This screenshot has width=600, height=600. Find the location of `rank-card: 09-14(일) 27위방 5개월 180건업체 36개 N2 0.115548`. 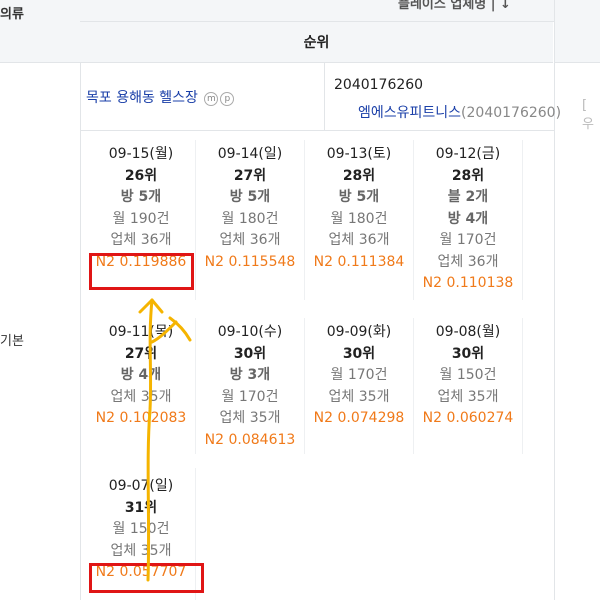

rank-card: 09-14(일) 27위방 5개월 180건업체 36개 N2 0.115548 is located at coordinates (250, 208).